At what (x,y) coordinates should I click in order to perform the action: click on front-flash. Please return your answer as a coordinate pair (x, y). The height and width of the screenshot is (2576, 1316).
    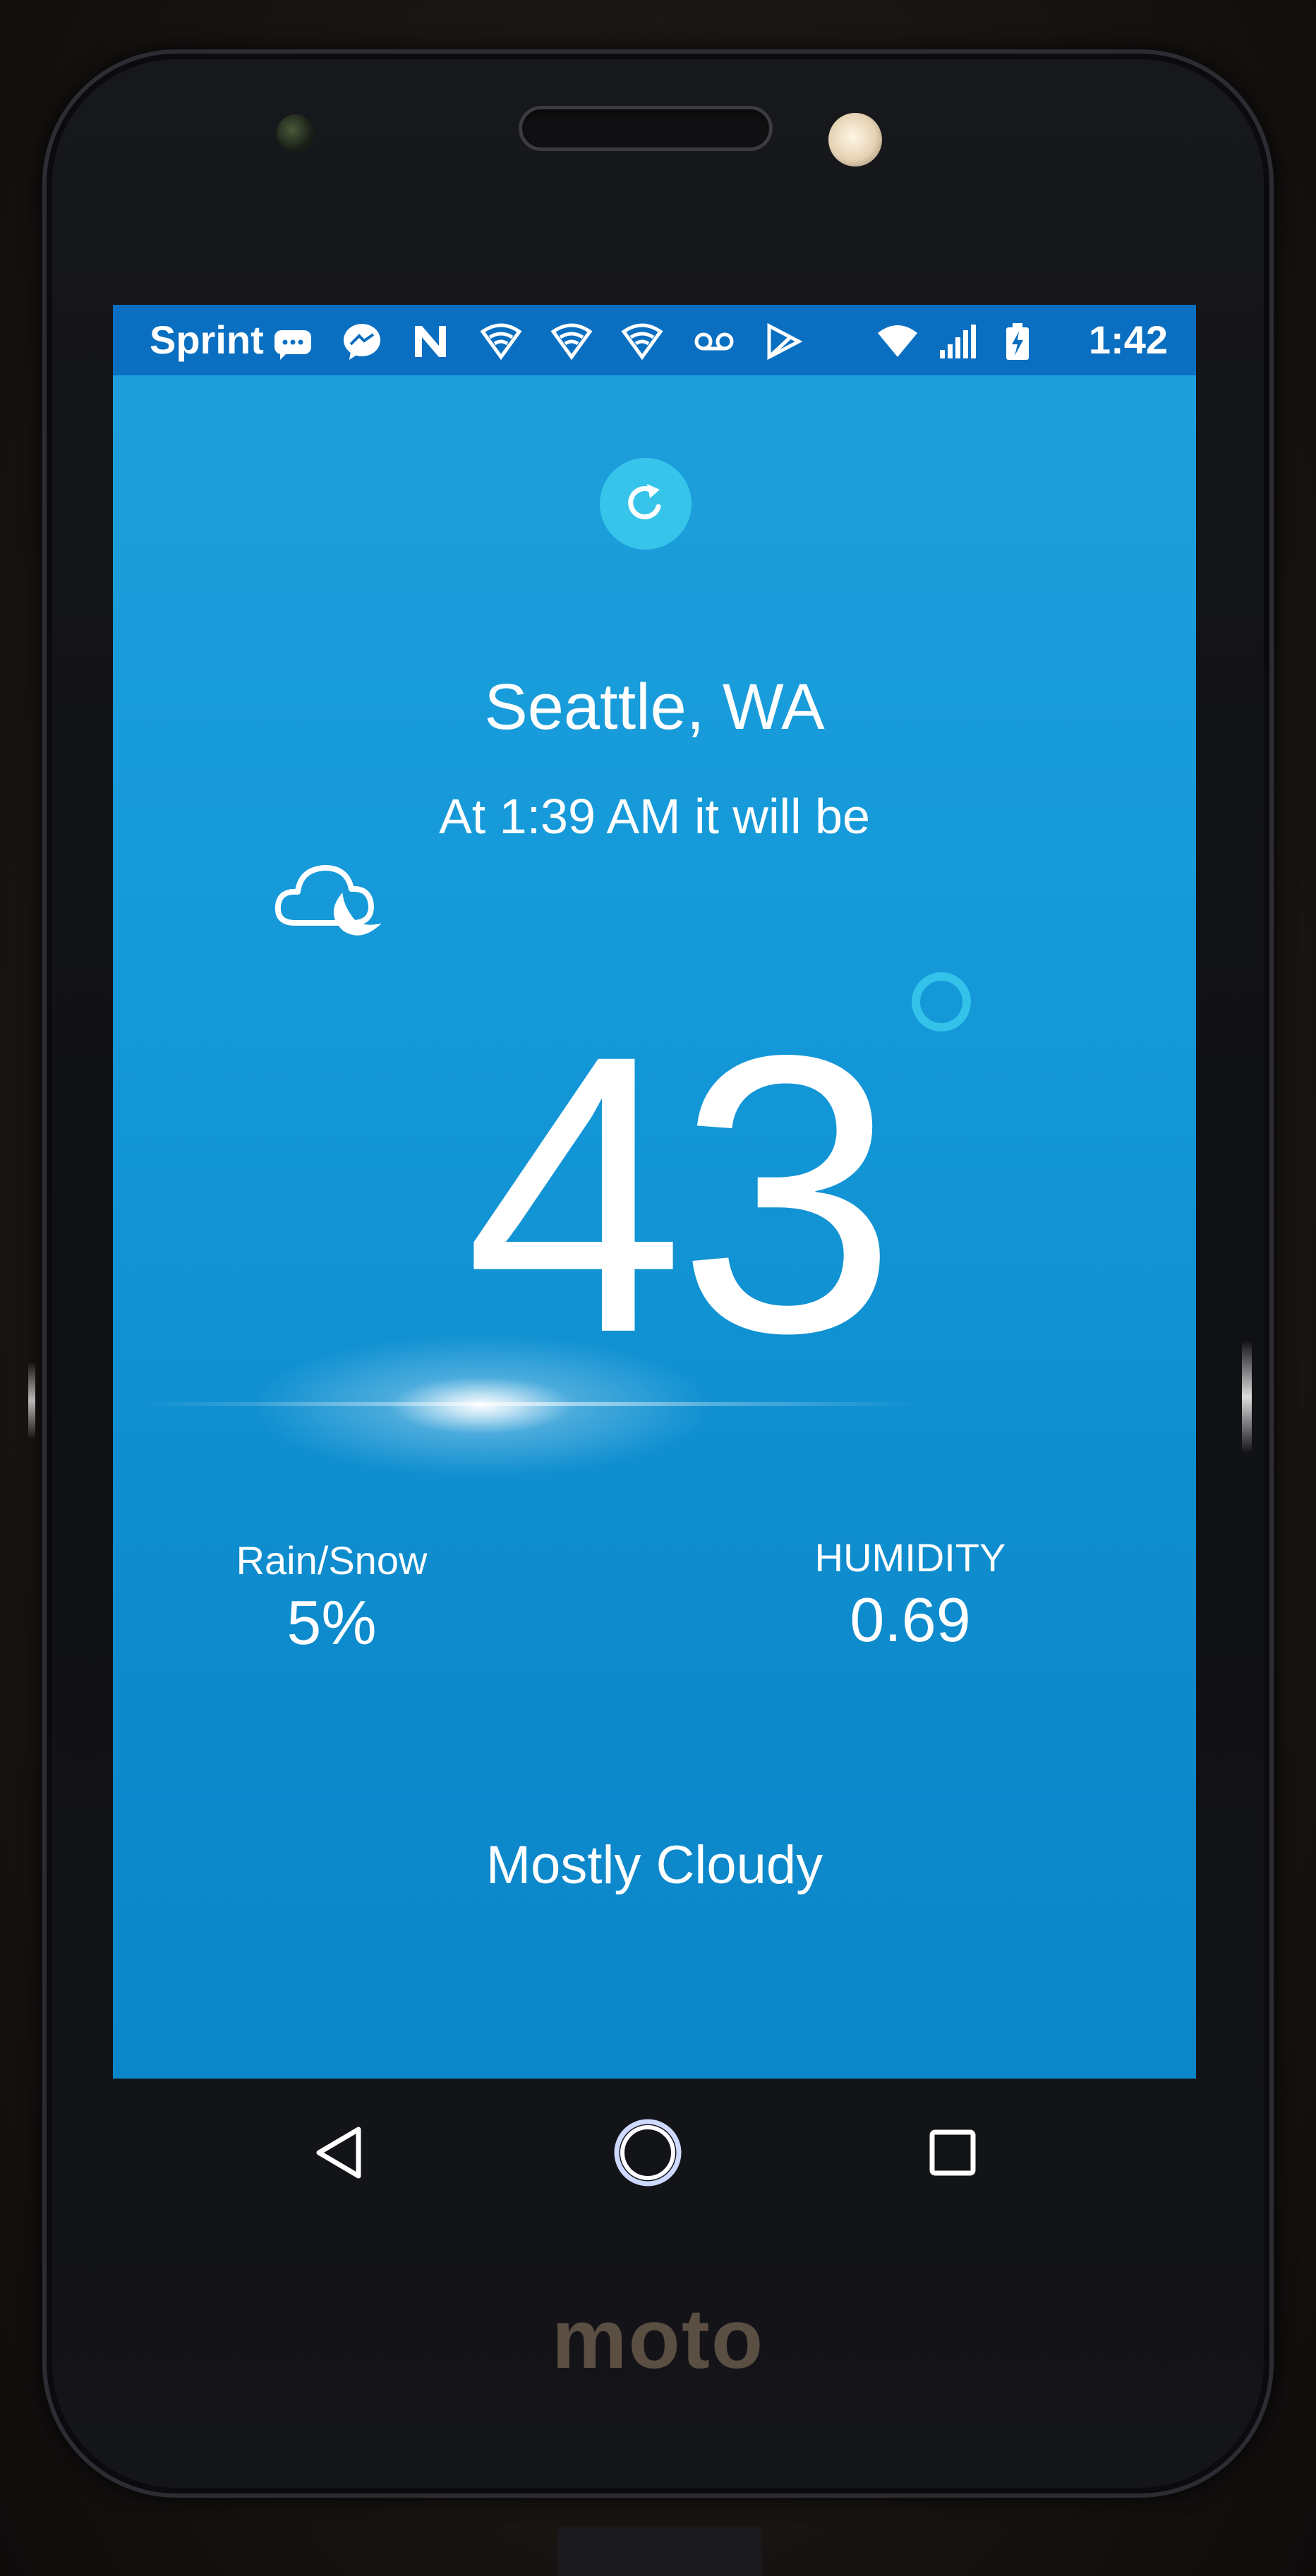
    Looking at the image, I should click on (855, 140).